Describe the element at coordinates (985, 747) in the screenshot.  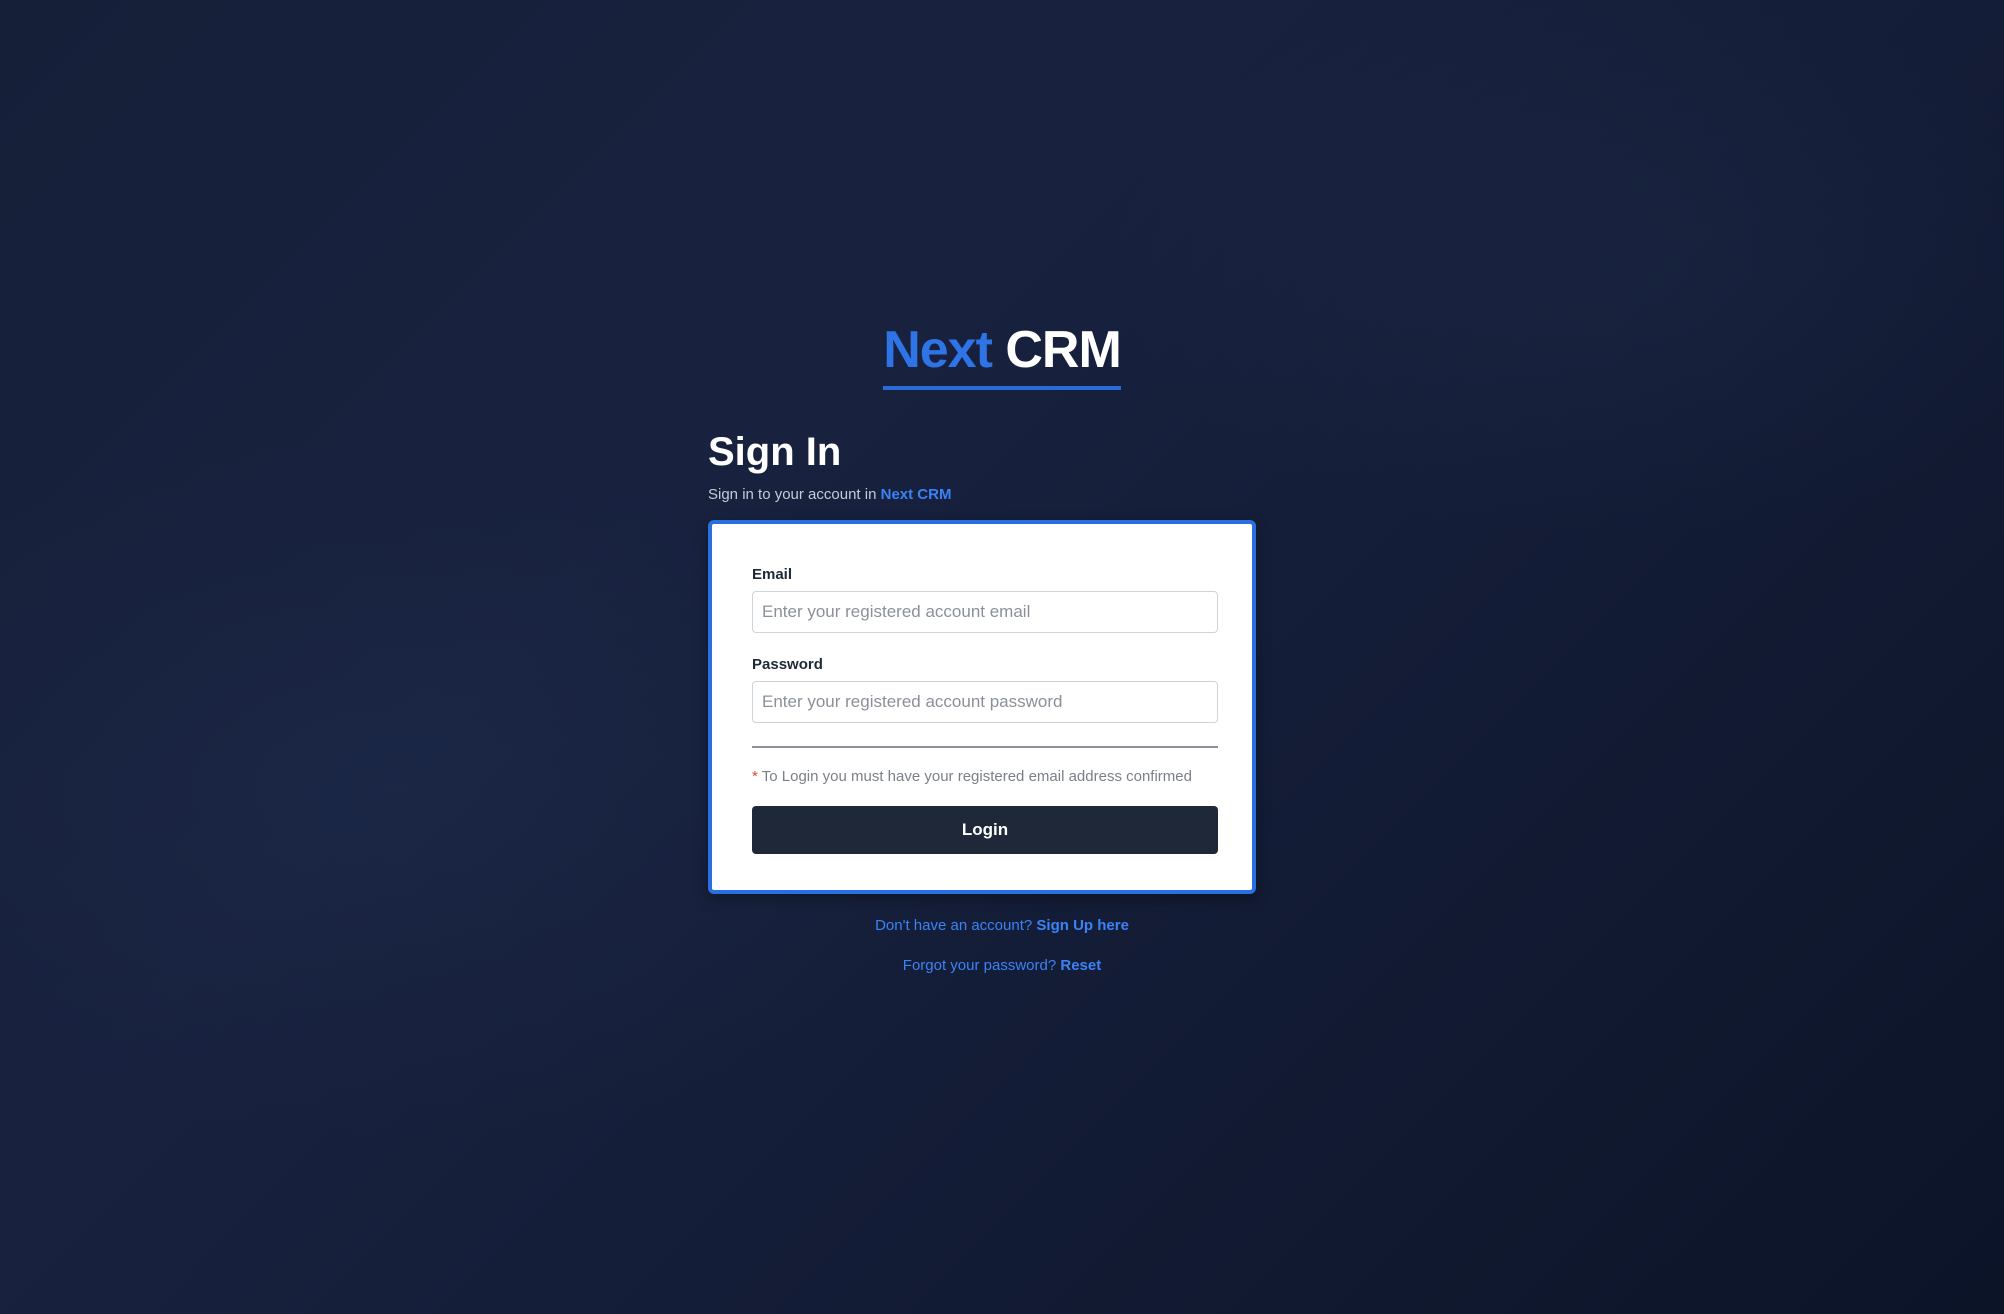
I see `form-divider` at that location.